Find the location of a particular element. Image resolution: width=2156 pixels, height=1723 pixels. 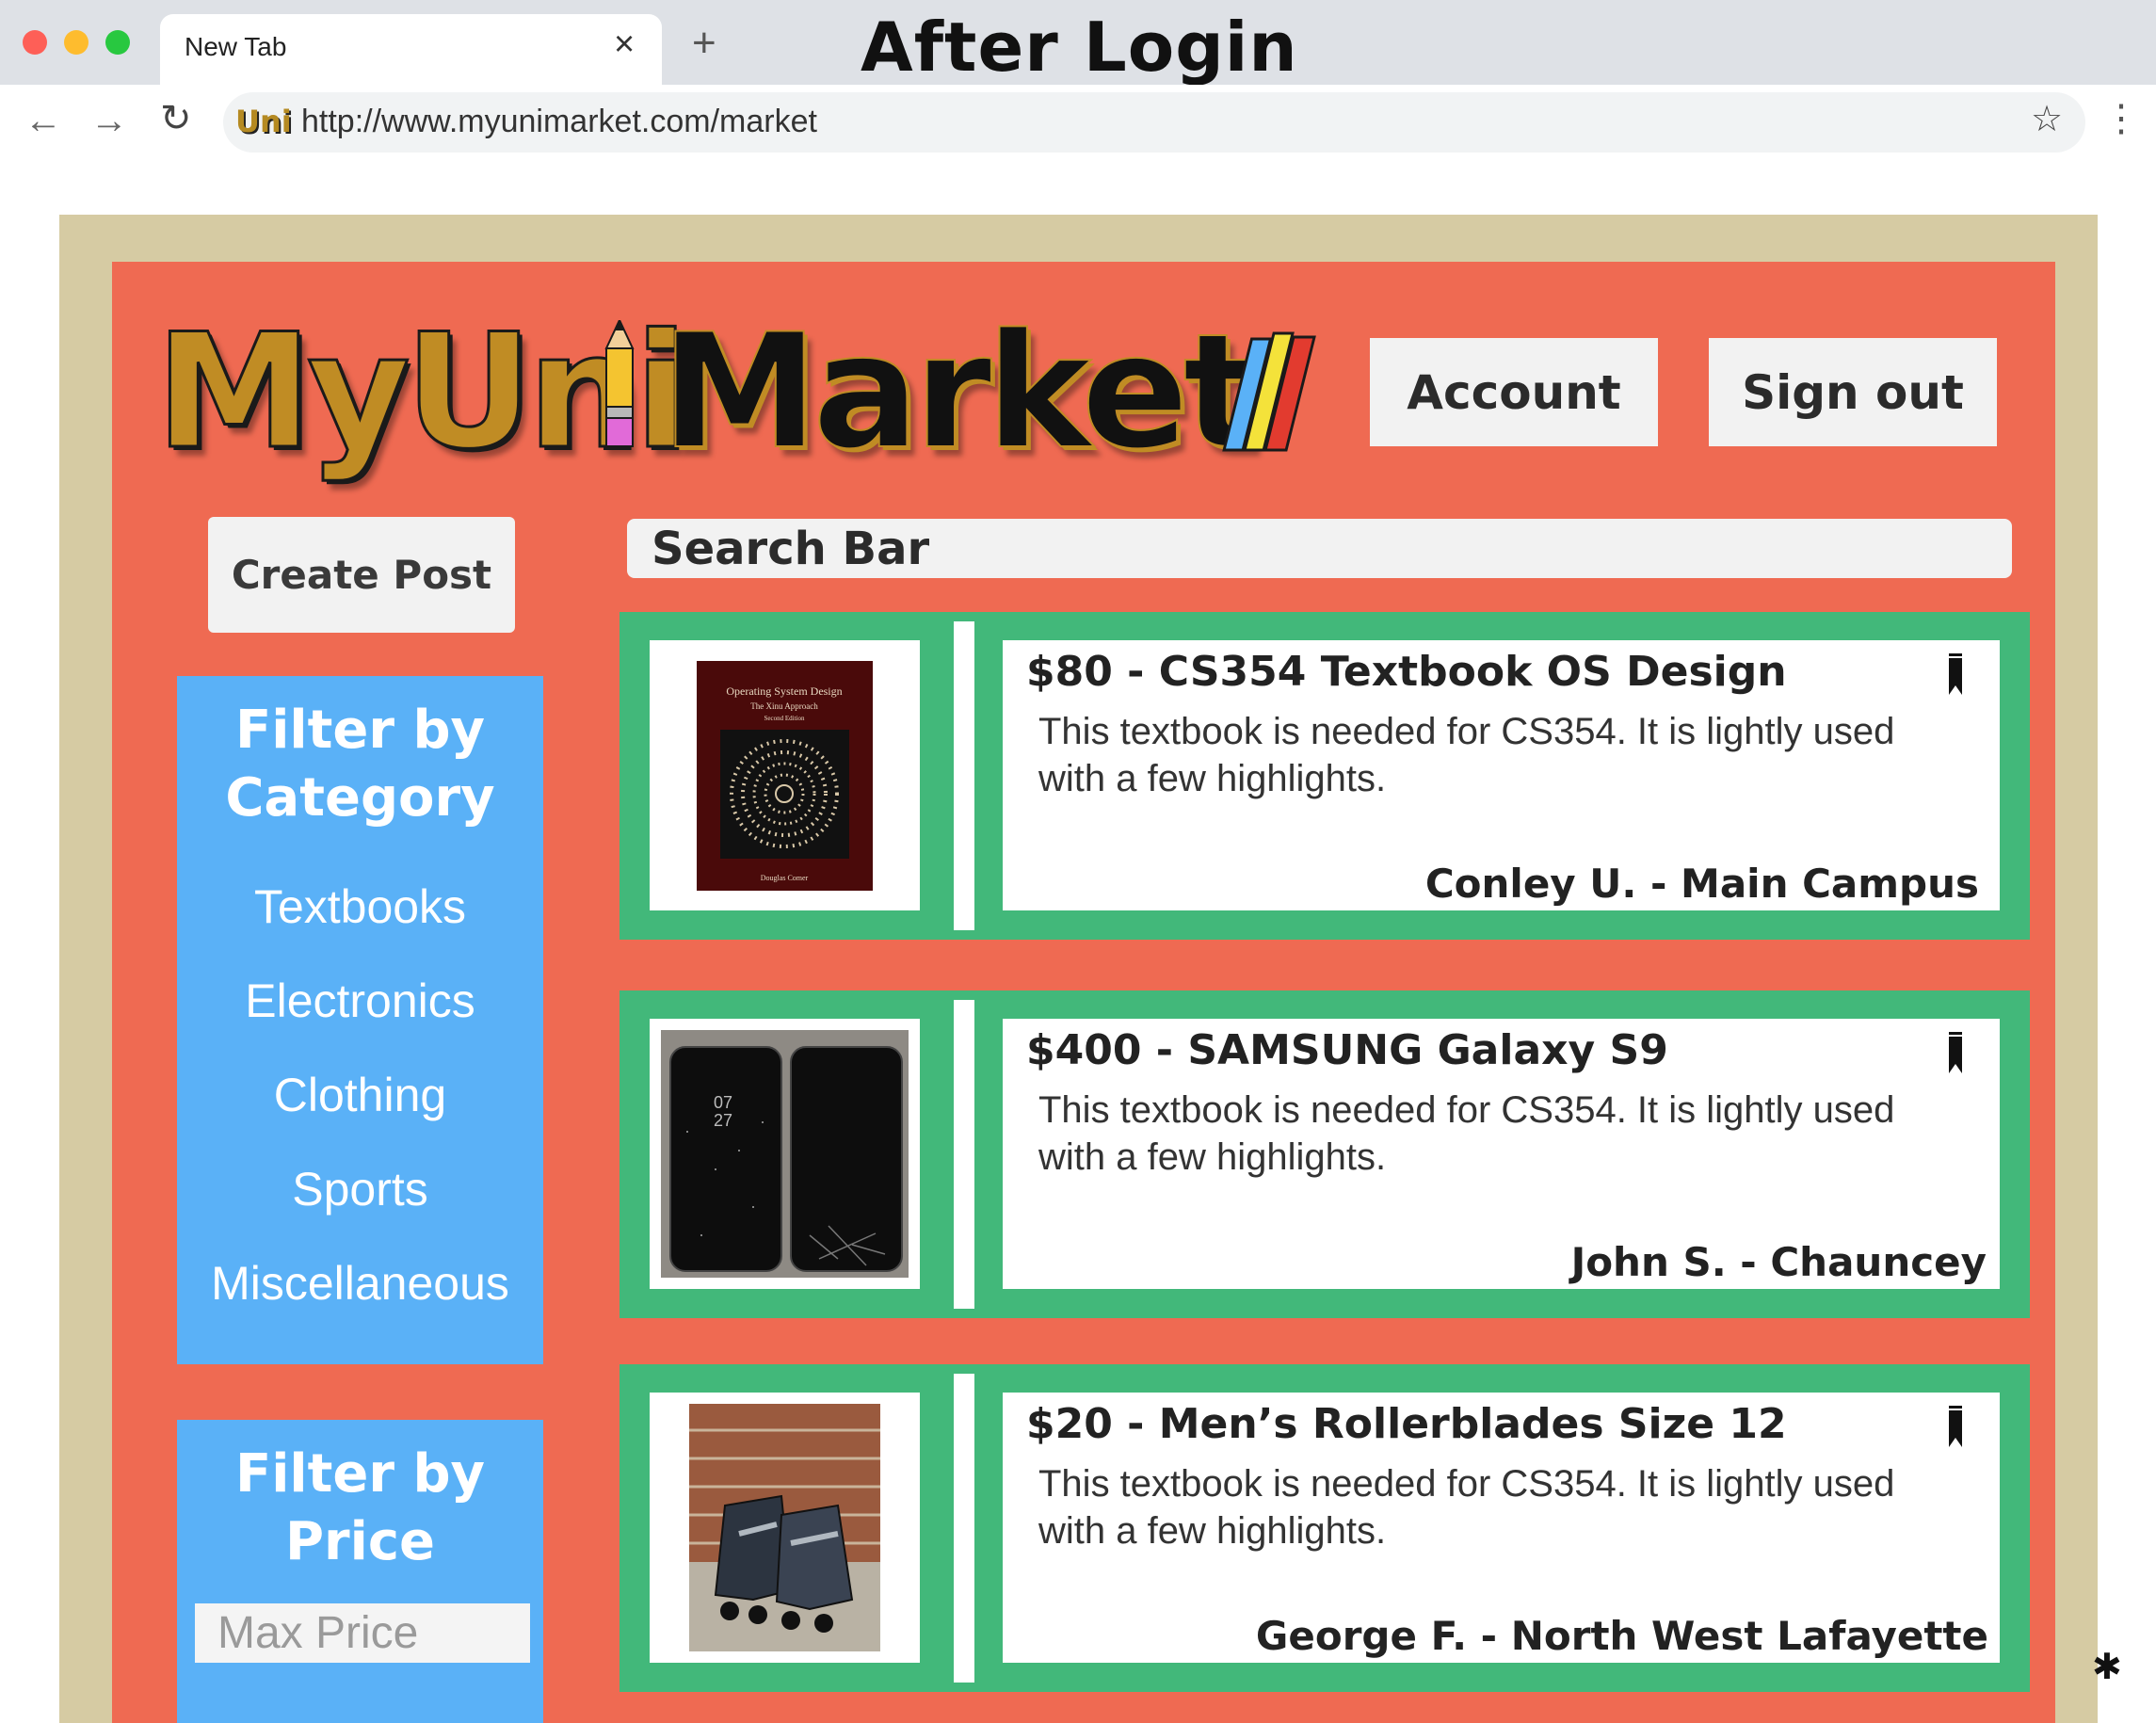

category-item-clothing: Clothing is located at coordinates (360, 1095).